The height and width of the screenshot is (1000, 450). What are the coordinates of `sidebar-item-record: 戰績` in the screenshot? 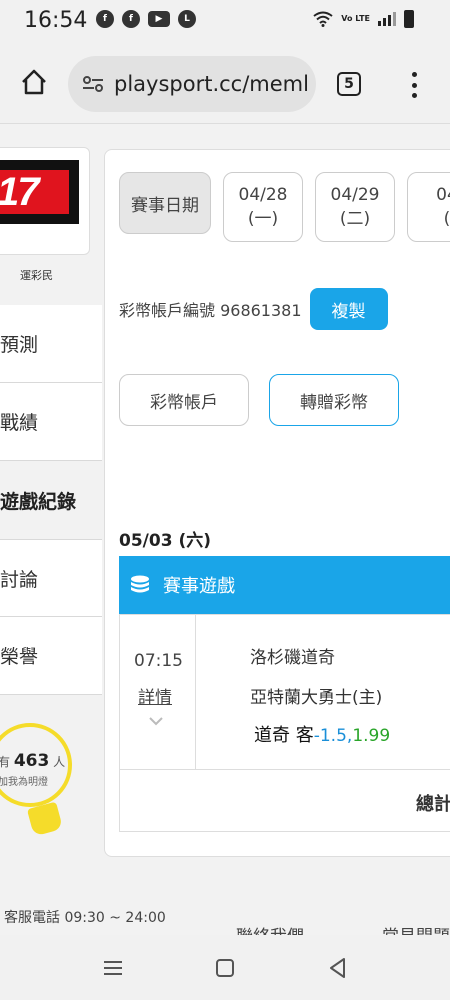 It's located at (51, 422).